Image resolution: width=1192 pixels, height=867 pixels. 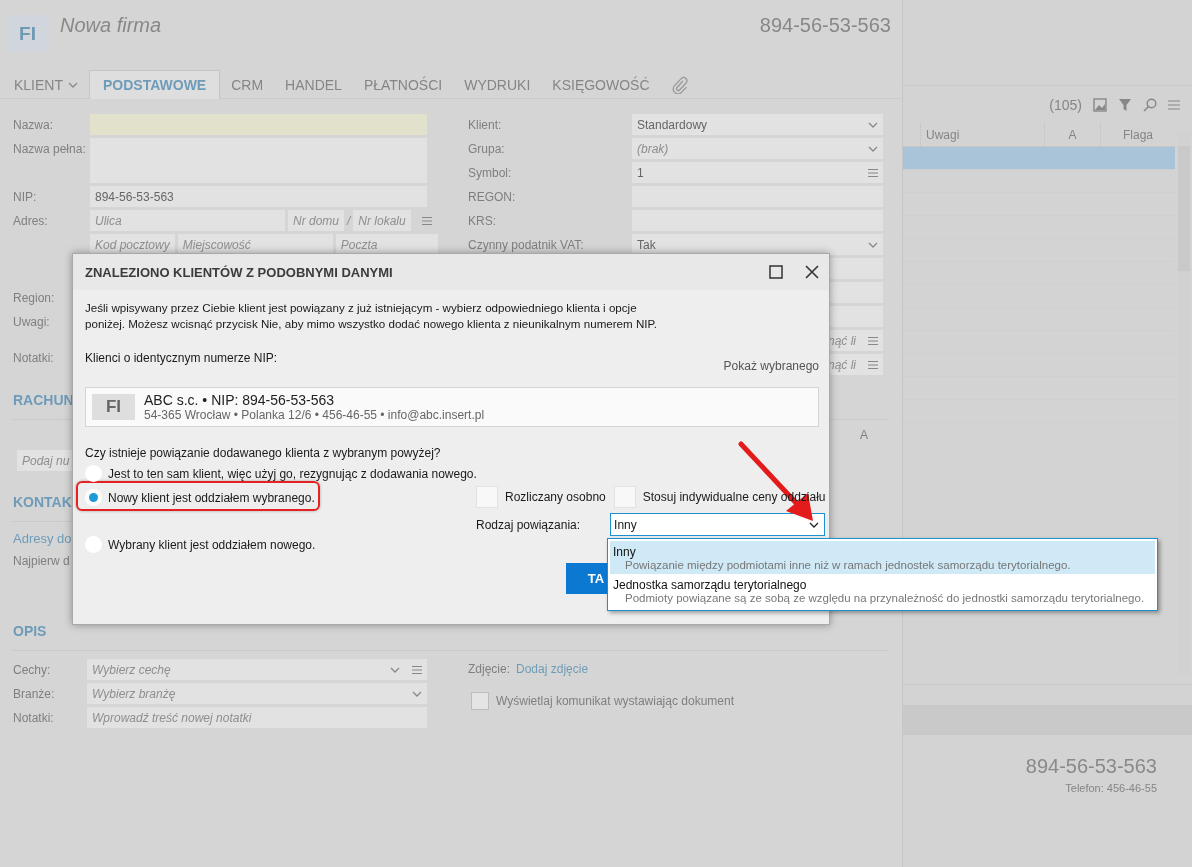 I want to click on tab: WYDRUKI, so click(x=497, y=84).